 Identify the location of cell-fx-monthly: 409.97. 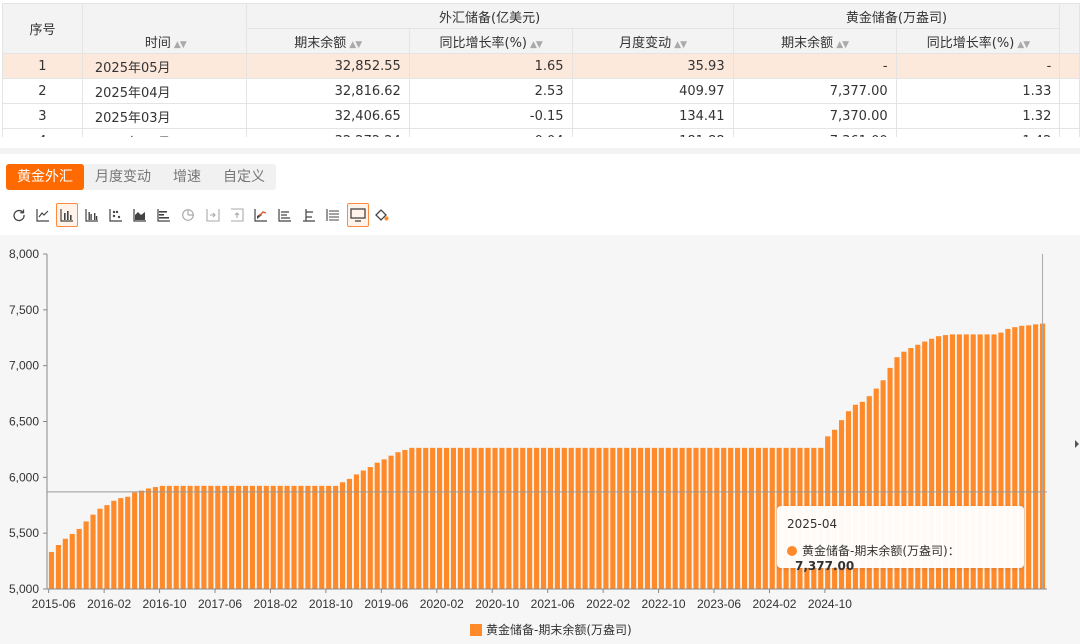
(652, 91).